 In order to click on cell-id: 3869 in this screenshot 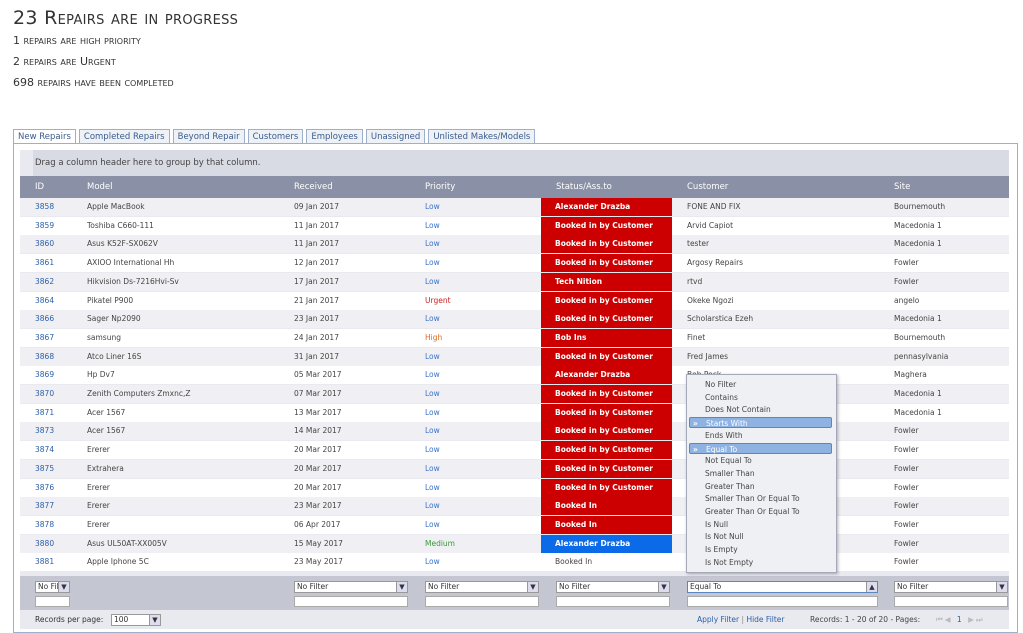, I will do `click(44, 375)`.